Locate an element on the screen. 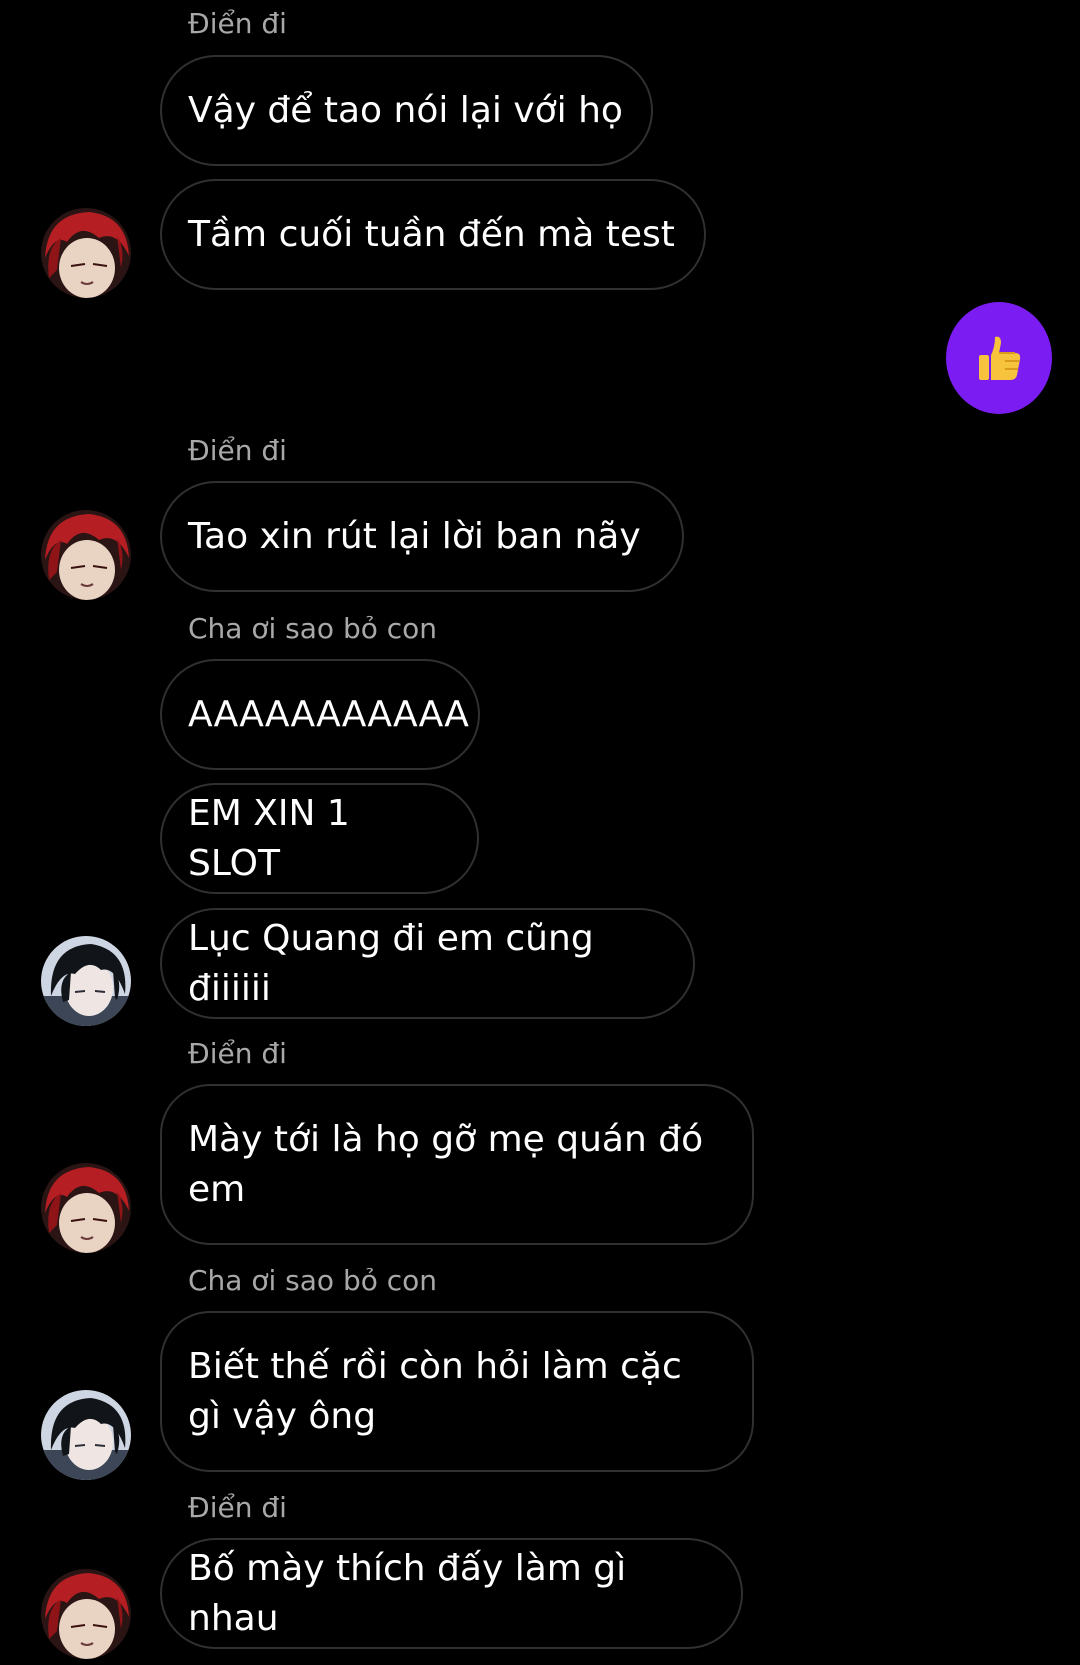 This screenshot has height=1665, width=1080. message-text: Lục Quang đi em cũng điiiiii is located at coordinates (391, 963).